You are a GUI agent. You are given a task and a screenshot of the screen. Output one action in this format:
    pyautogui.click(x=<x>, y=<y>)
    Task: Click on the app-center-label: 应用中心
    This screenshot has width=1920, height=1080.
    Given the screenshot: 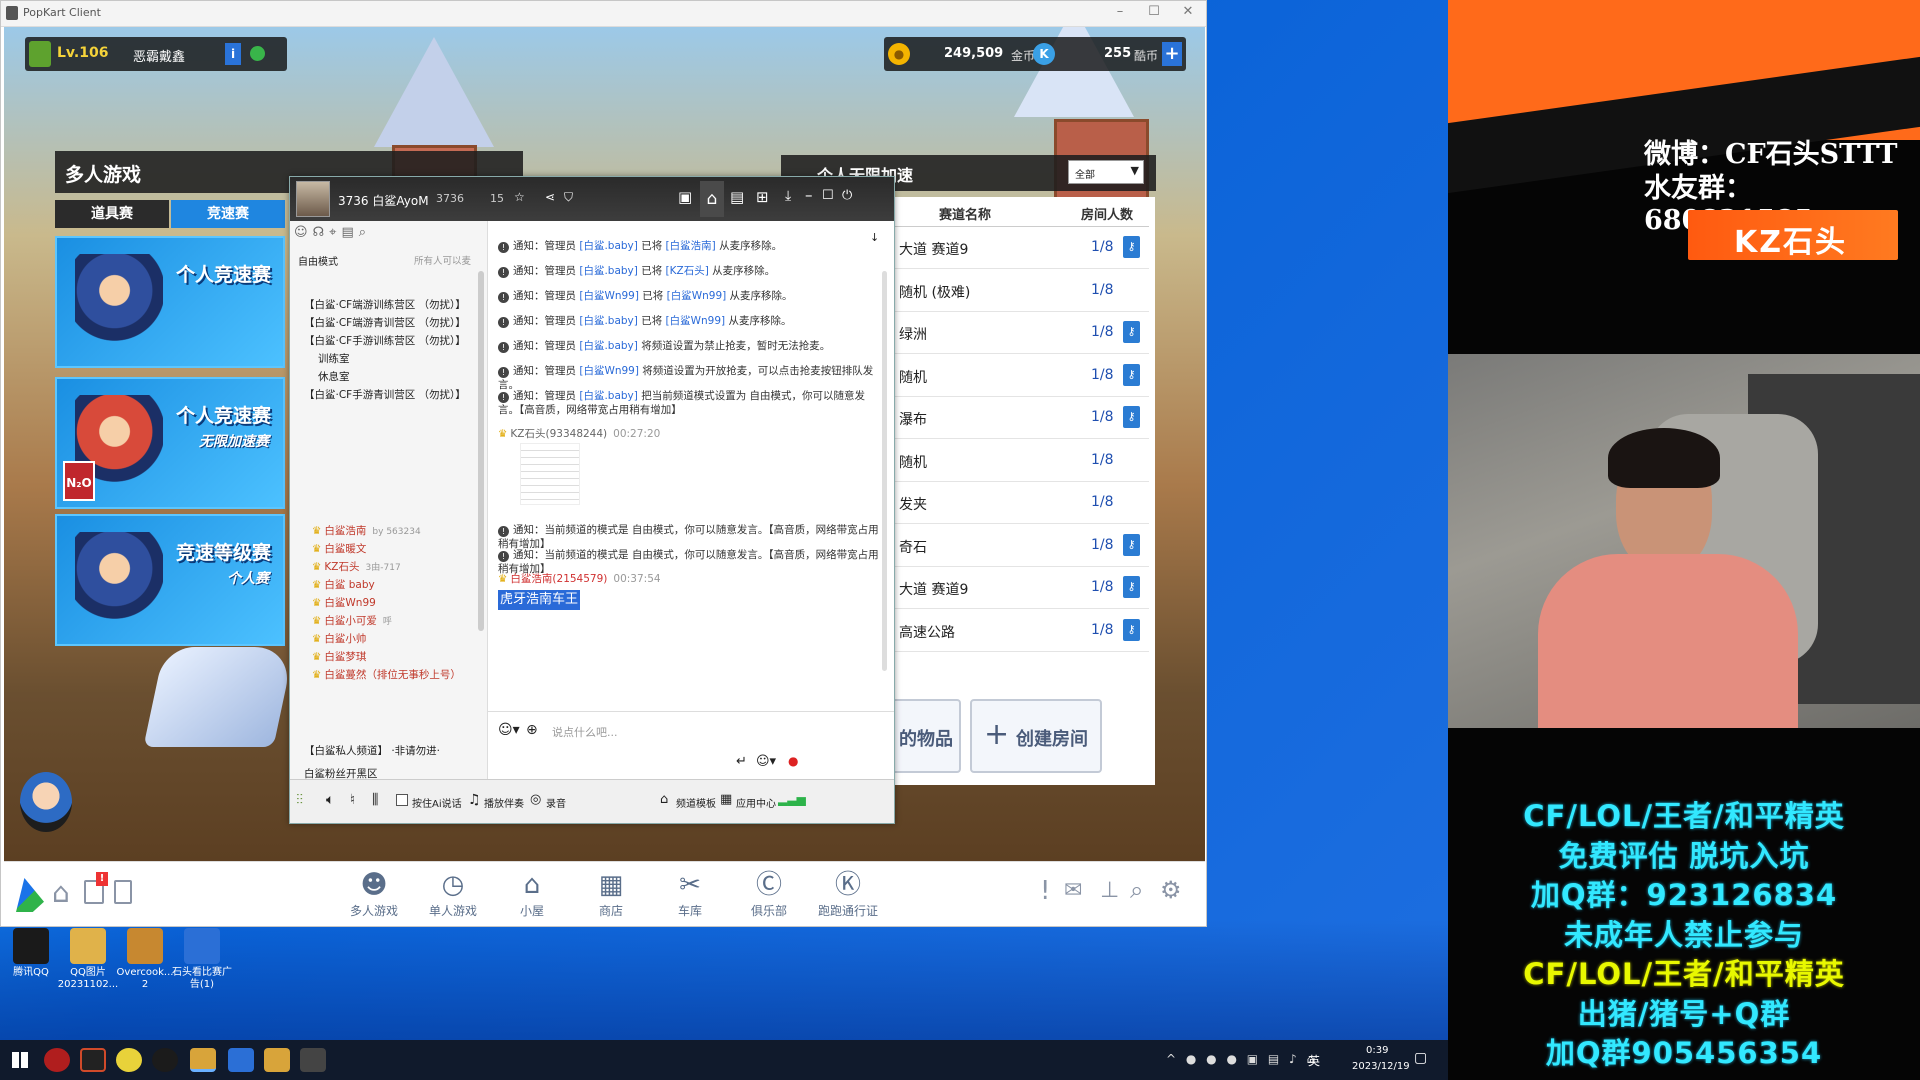 What is the action you would take?
    pyautogui.click(x=756, y=802)
    